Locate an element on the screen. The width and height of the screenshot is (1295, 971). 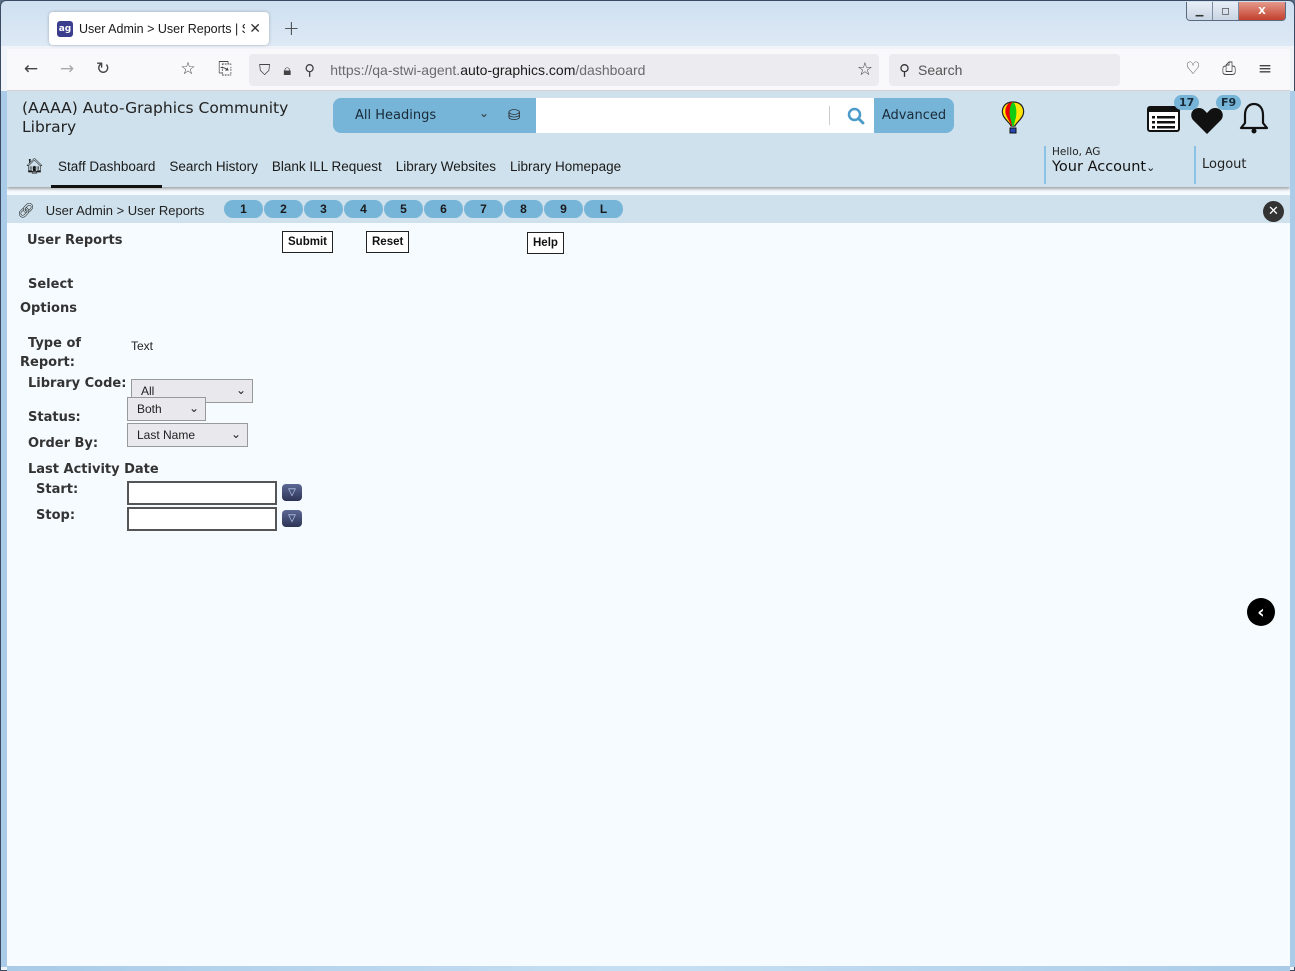
type-of-report-label: Type of is located at coordinates (55, 343).